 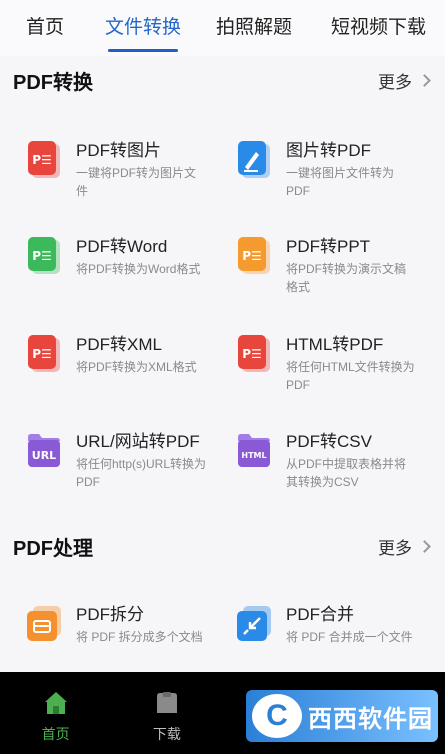 I want to click on more-button-convert: 更多, so click(x=404, y=80).